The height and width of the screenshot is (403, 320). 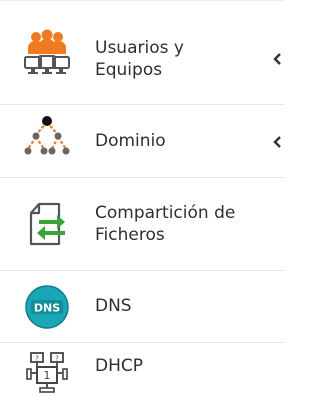 What do you see at coordinates (130, 141) in the screenshot?
I see `label-line-1: Dominio` at bounding box center [130, 141].